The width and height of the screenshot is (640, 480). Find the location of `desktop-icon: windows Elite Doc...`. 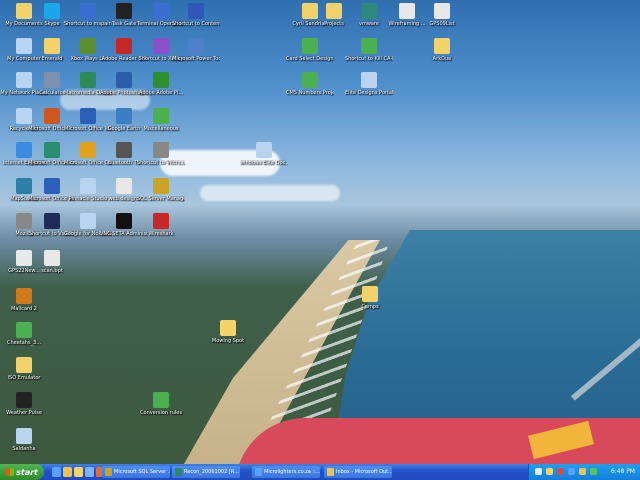

desktop-icon: windows Elite Doc... is located at coordinates (264, 154).